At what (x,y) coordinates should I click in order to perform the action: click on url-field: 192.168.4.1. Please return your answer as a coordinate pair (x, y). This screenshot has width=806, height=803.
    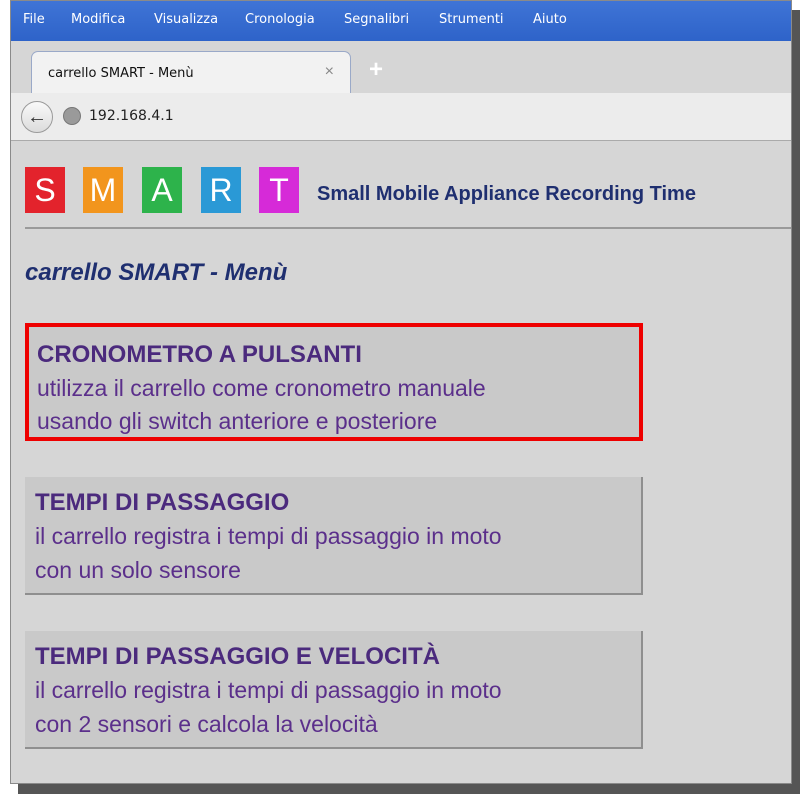
    Looking at the image, I should click on (131, 116).